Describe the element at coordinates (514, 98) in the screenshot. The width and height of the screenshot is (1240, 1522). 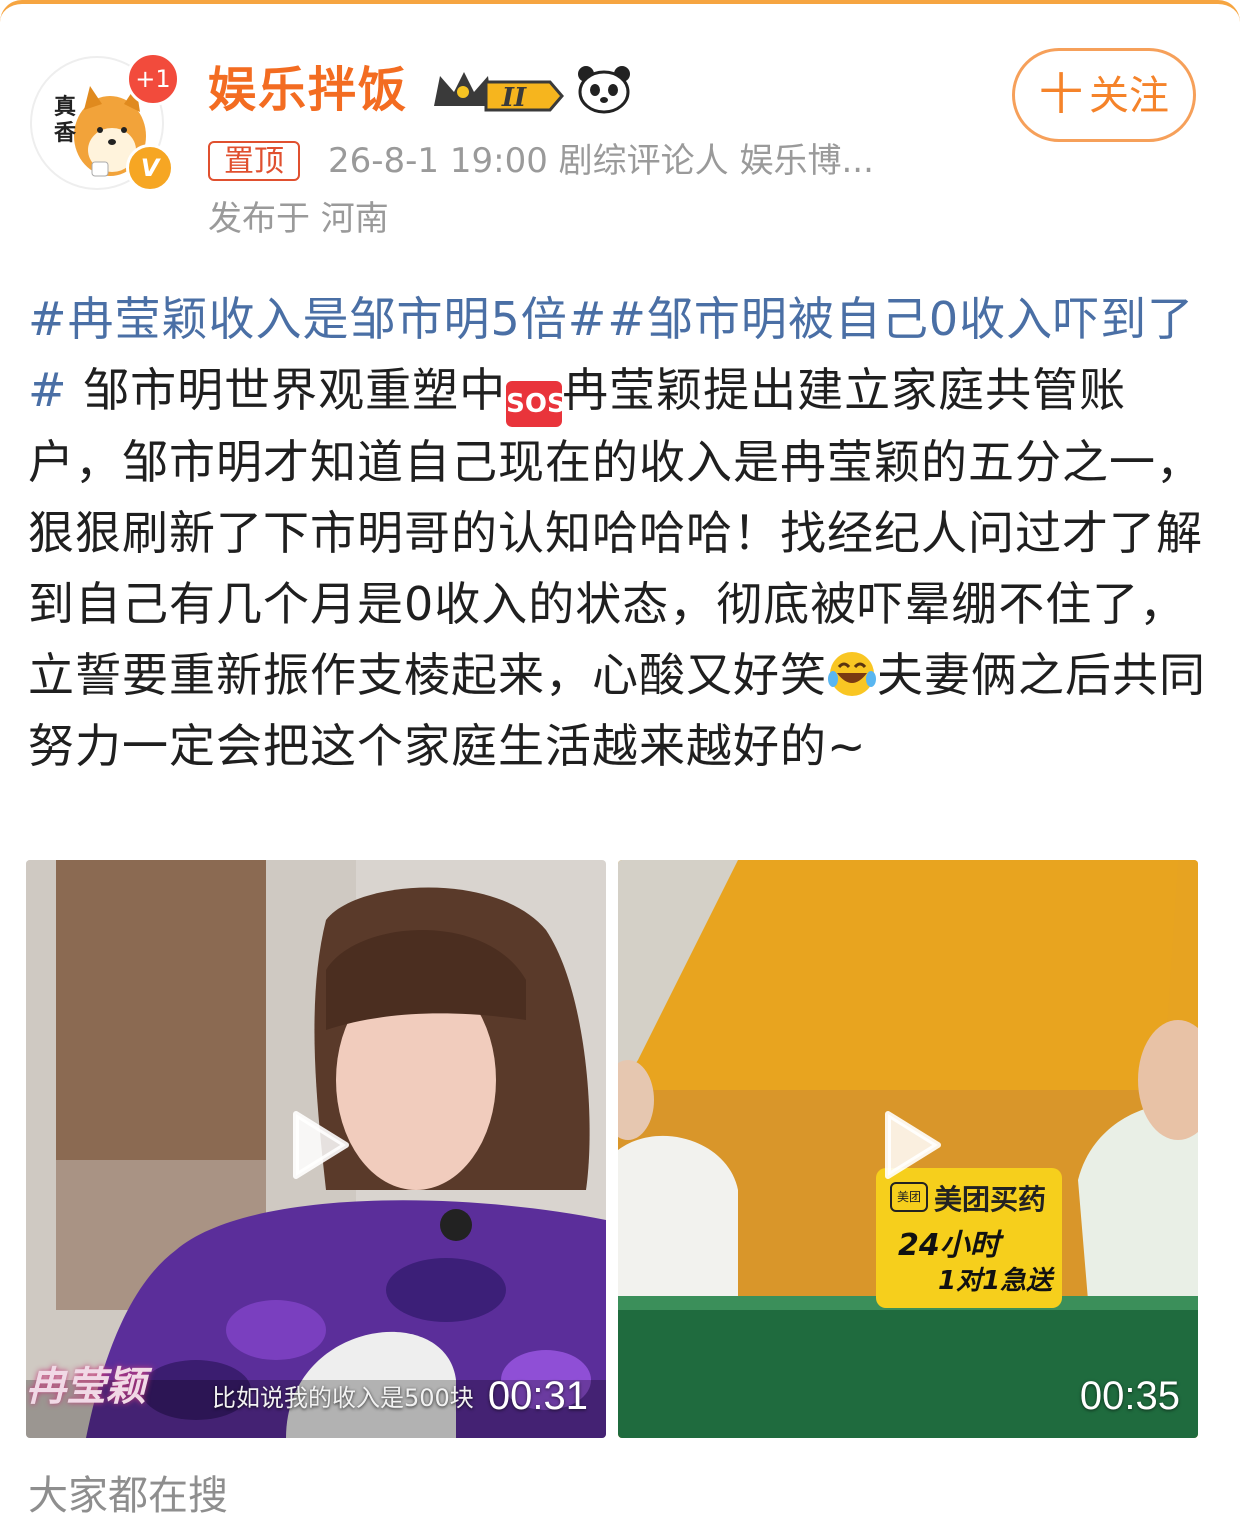
I see `level-badge-label: II` at that location.